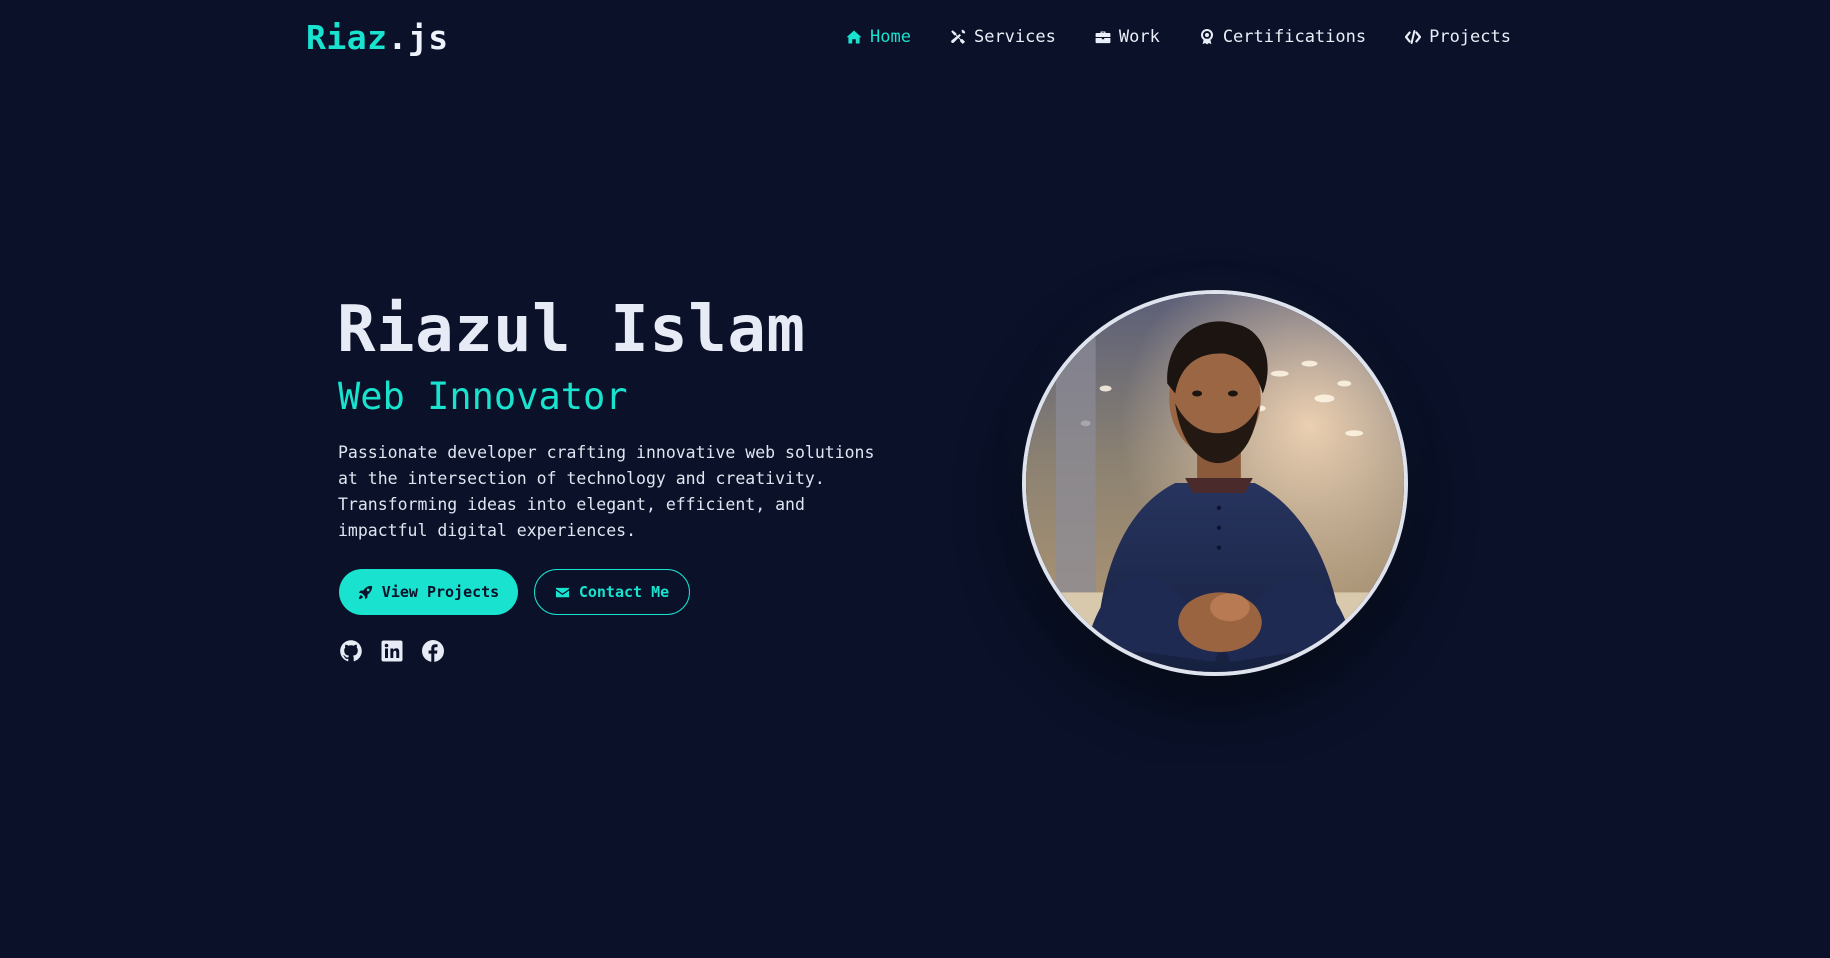 The image size is (1830, 958). I want to click on nav-item-projects: Projects, so click(1458, 37).